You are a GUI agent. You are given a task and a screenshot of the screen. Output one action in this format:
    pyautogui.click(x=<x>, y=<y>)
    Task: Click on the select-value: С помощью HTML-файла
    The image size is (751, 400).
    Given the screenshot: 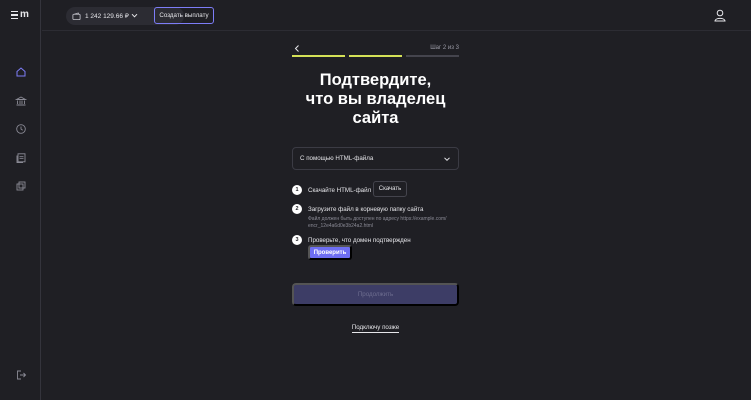 What is the action you would take?
    pyautogui.click(x=337, y=158)
    